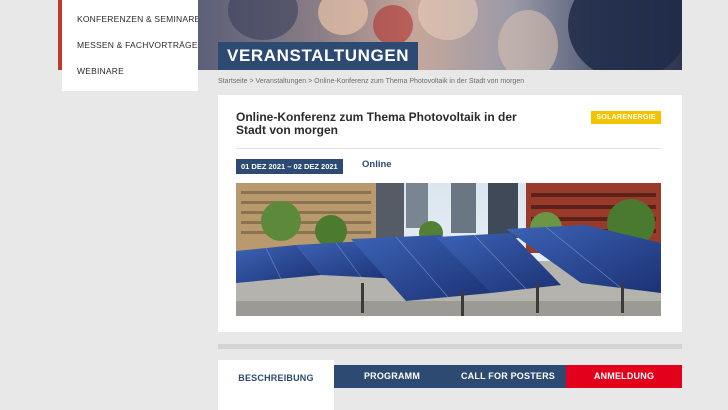  Describe the element at coordinates (318, 56) in the screenshot. I see `page-title: VERANSTALTUNGEN` at that location.